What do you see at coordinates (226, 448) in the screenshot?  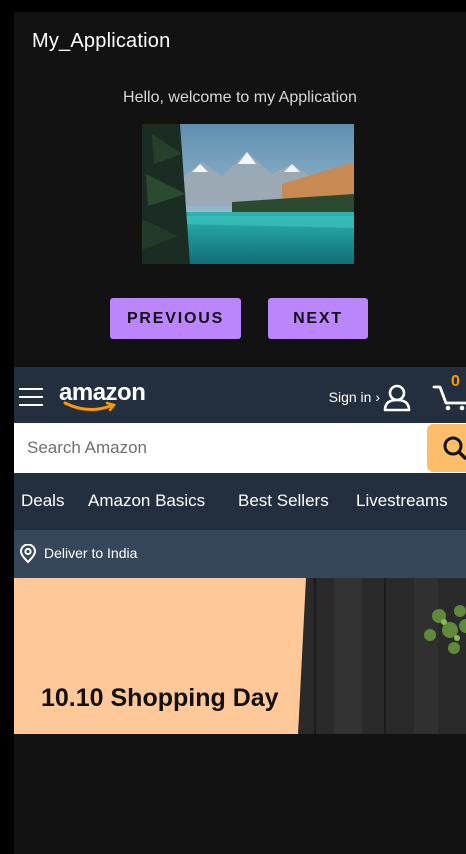 I see `search-input` at bounding box center [226, 448].